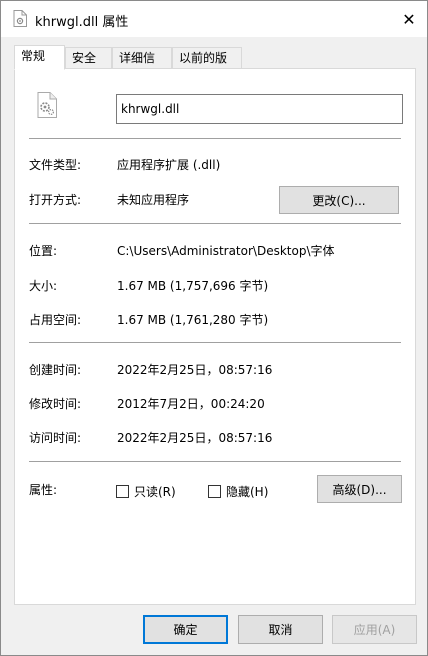 The height and width of the screenshot is (656, 428). I want to click on opens-with-label: 打开方式:, so click(55, 200).